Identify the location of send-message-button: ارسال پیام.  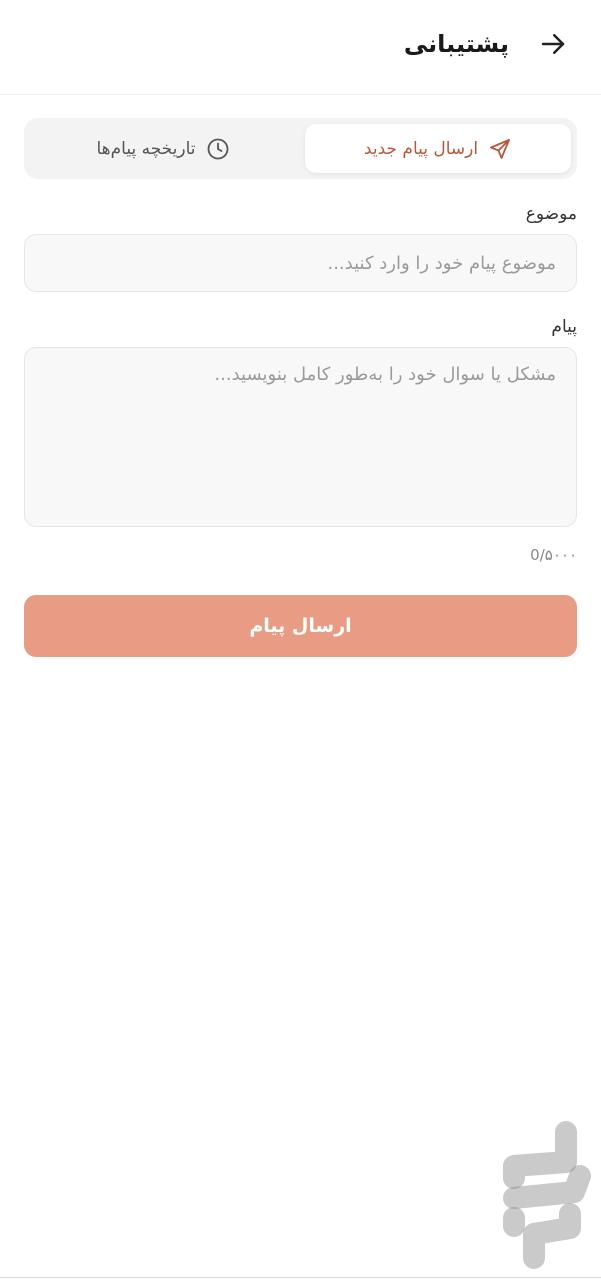
(300, 626).